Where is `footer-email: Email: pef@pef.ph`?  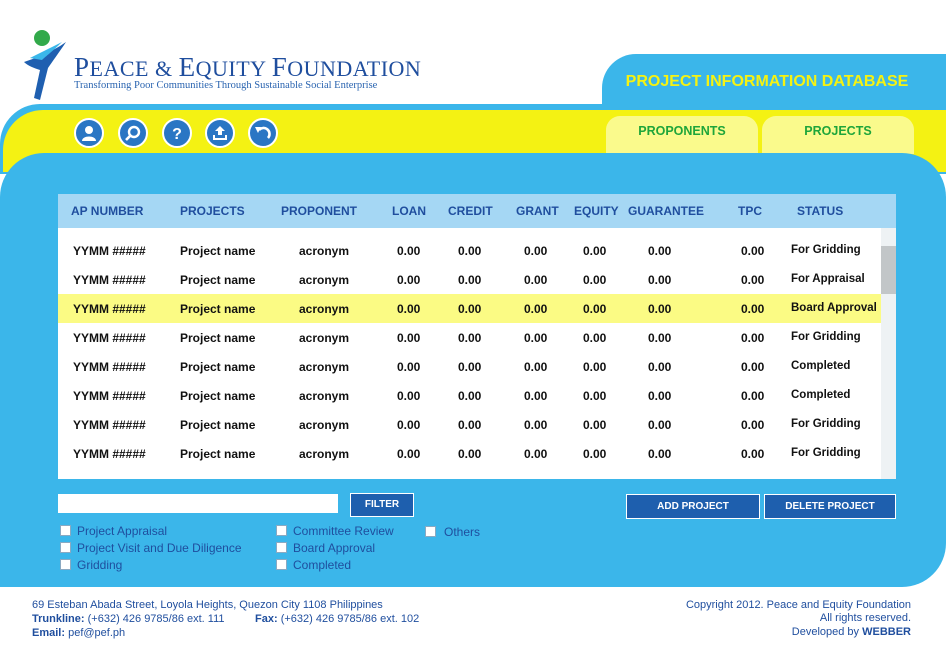
footer-email: Email: pef@pef.ph is located at coordinates (79, 633).